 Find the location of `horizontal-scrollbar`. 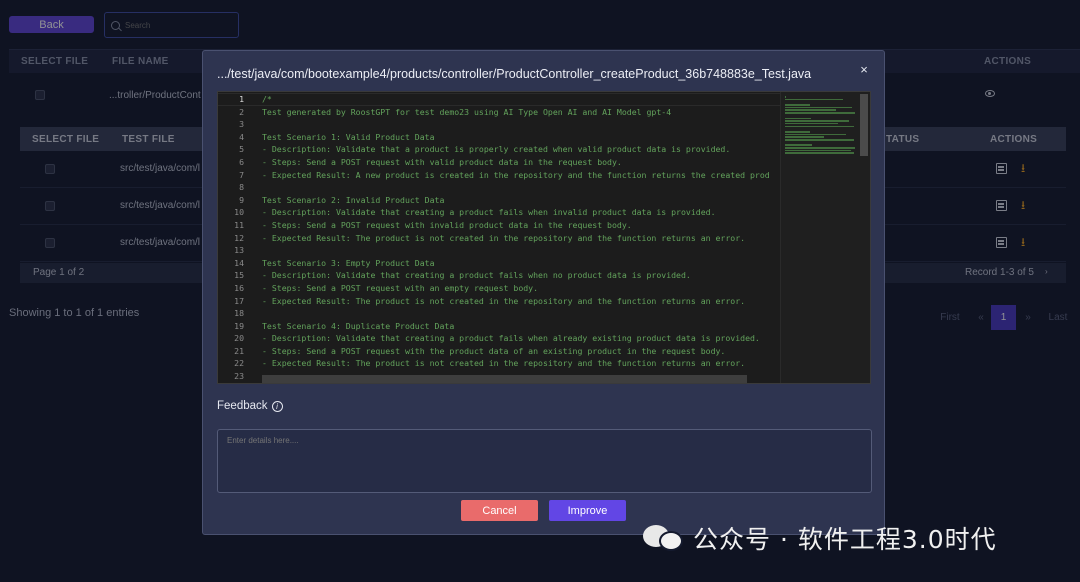

horizontal-scrollbar is located at coordinates (504, 379).